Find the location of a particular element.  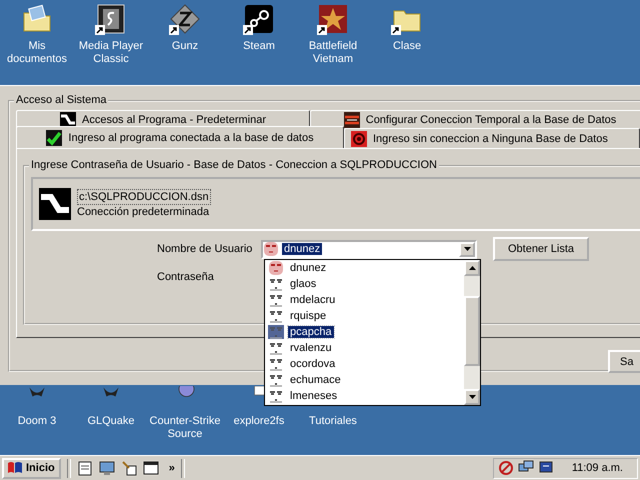

clock: 11:09 a.m. is located at coordinates (597, 468).